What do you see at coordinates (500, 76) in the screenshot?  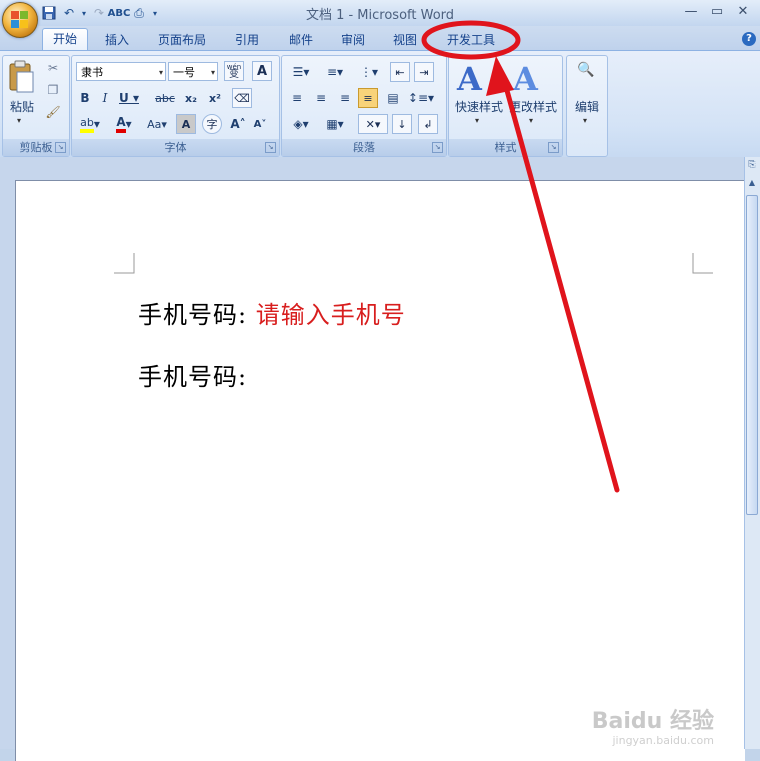 I see `annotation-arrow-head` at bounding box center [500, 76].